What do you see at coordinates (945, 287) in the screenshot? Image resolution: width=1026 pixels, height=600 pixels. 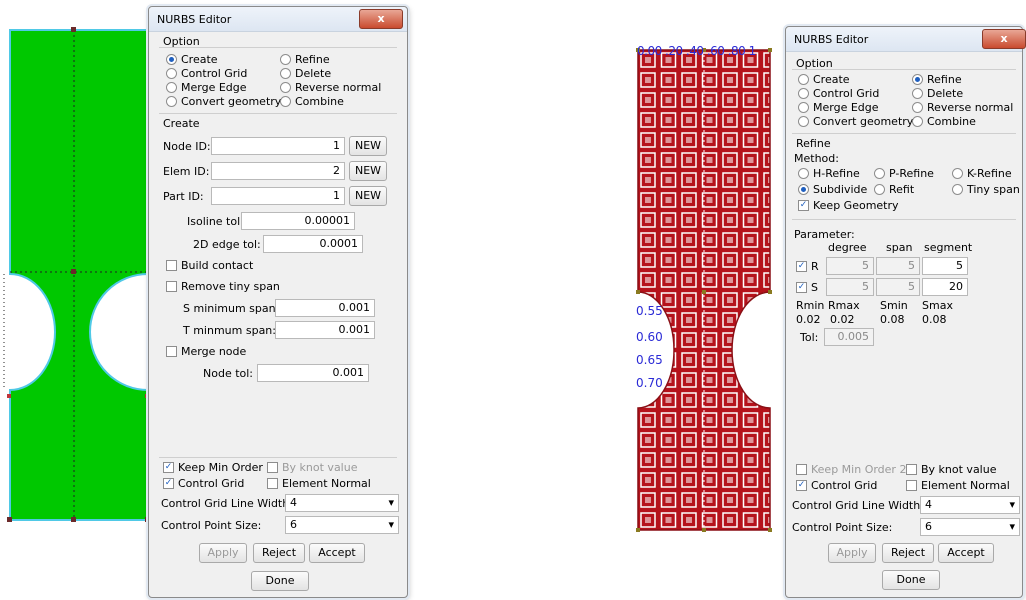 I see `s-segment-field: 20` at bounding box center [945, 287].